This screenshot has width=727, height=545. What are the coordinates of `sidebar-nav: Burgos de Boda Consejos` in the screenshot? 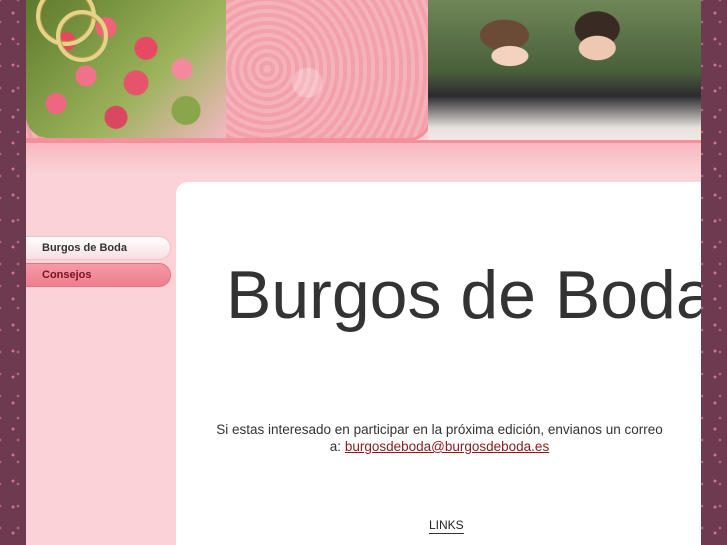 It's located at (98, 263).